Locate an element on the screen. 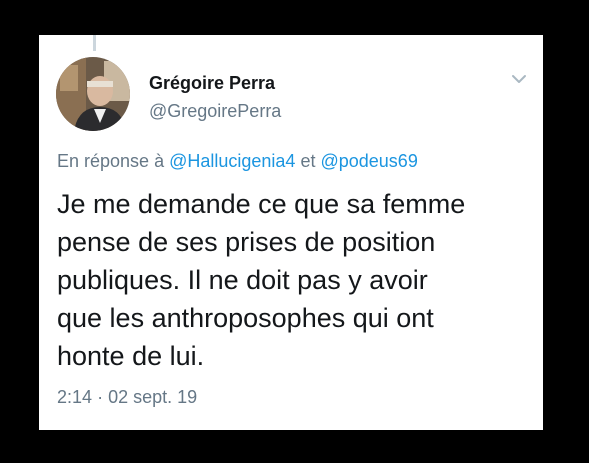 This screenshot has height=463, width=589. tweet-text-line: publiques. Il ne doit pas y avoir is located at coordinates (242, 280).